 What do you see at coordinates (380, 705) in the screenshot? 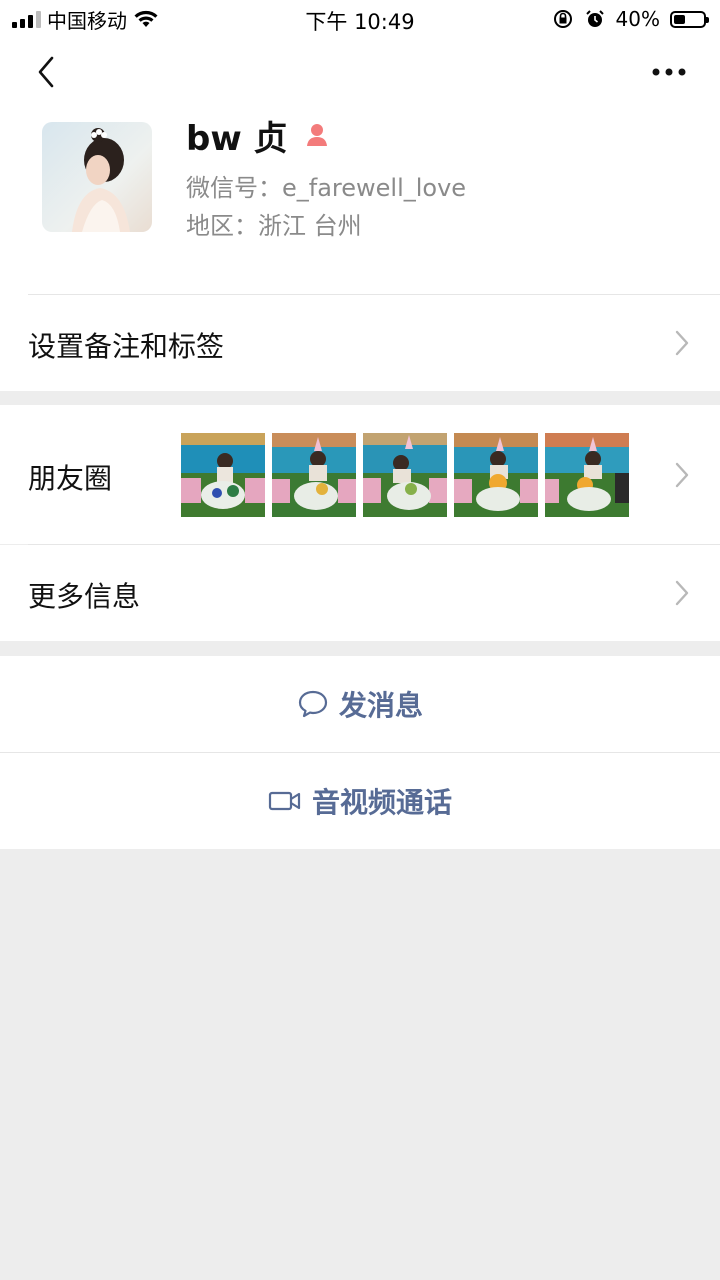
I see `send-message-label: 发消息` at bounding box center [380, 705].